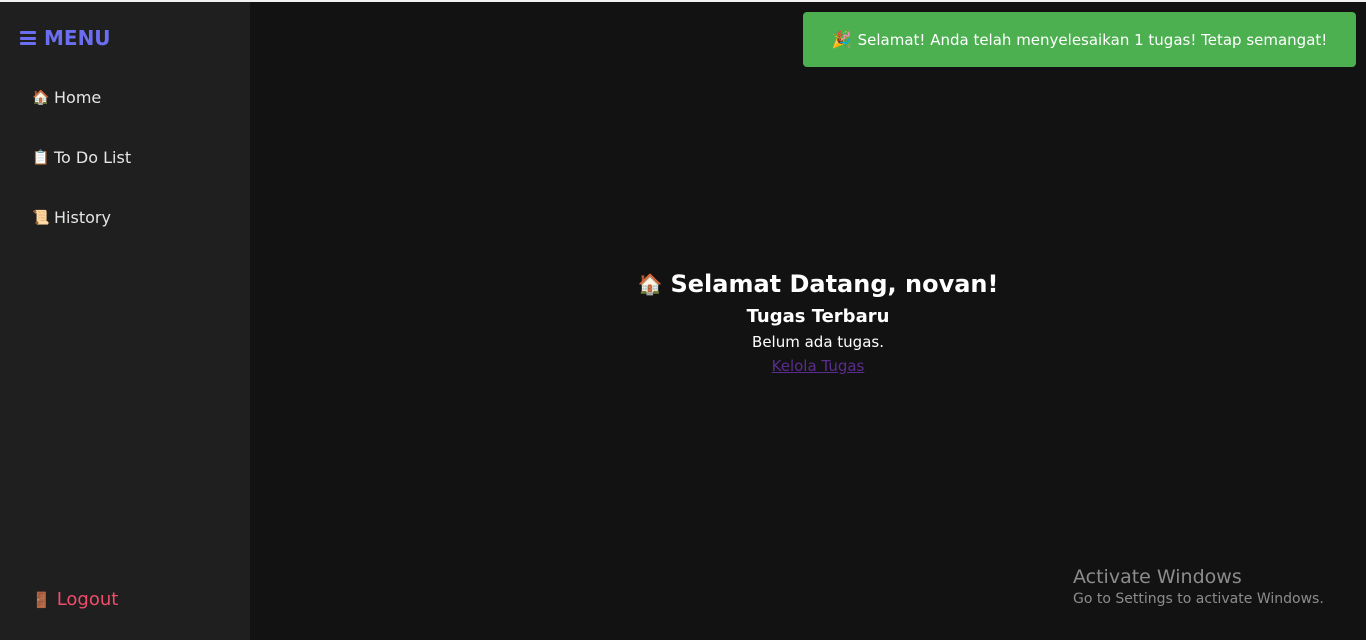 The image size is (1366, 640). I want to click on logout-label: Logout, so click(87, 599).